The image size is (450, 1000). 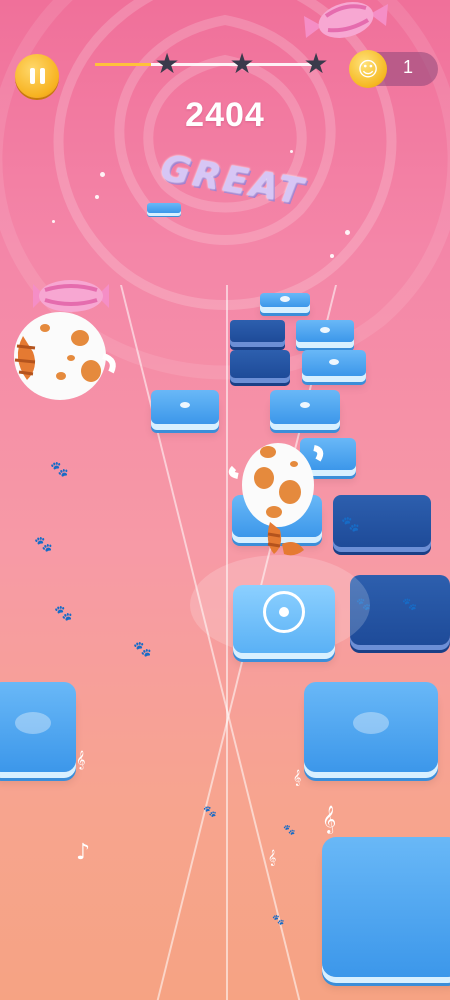 What do you see at coordinates (225, 115) in the screenshot?
I see `score-display: 2404` at bounding box center [225, 115].